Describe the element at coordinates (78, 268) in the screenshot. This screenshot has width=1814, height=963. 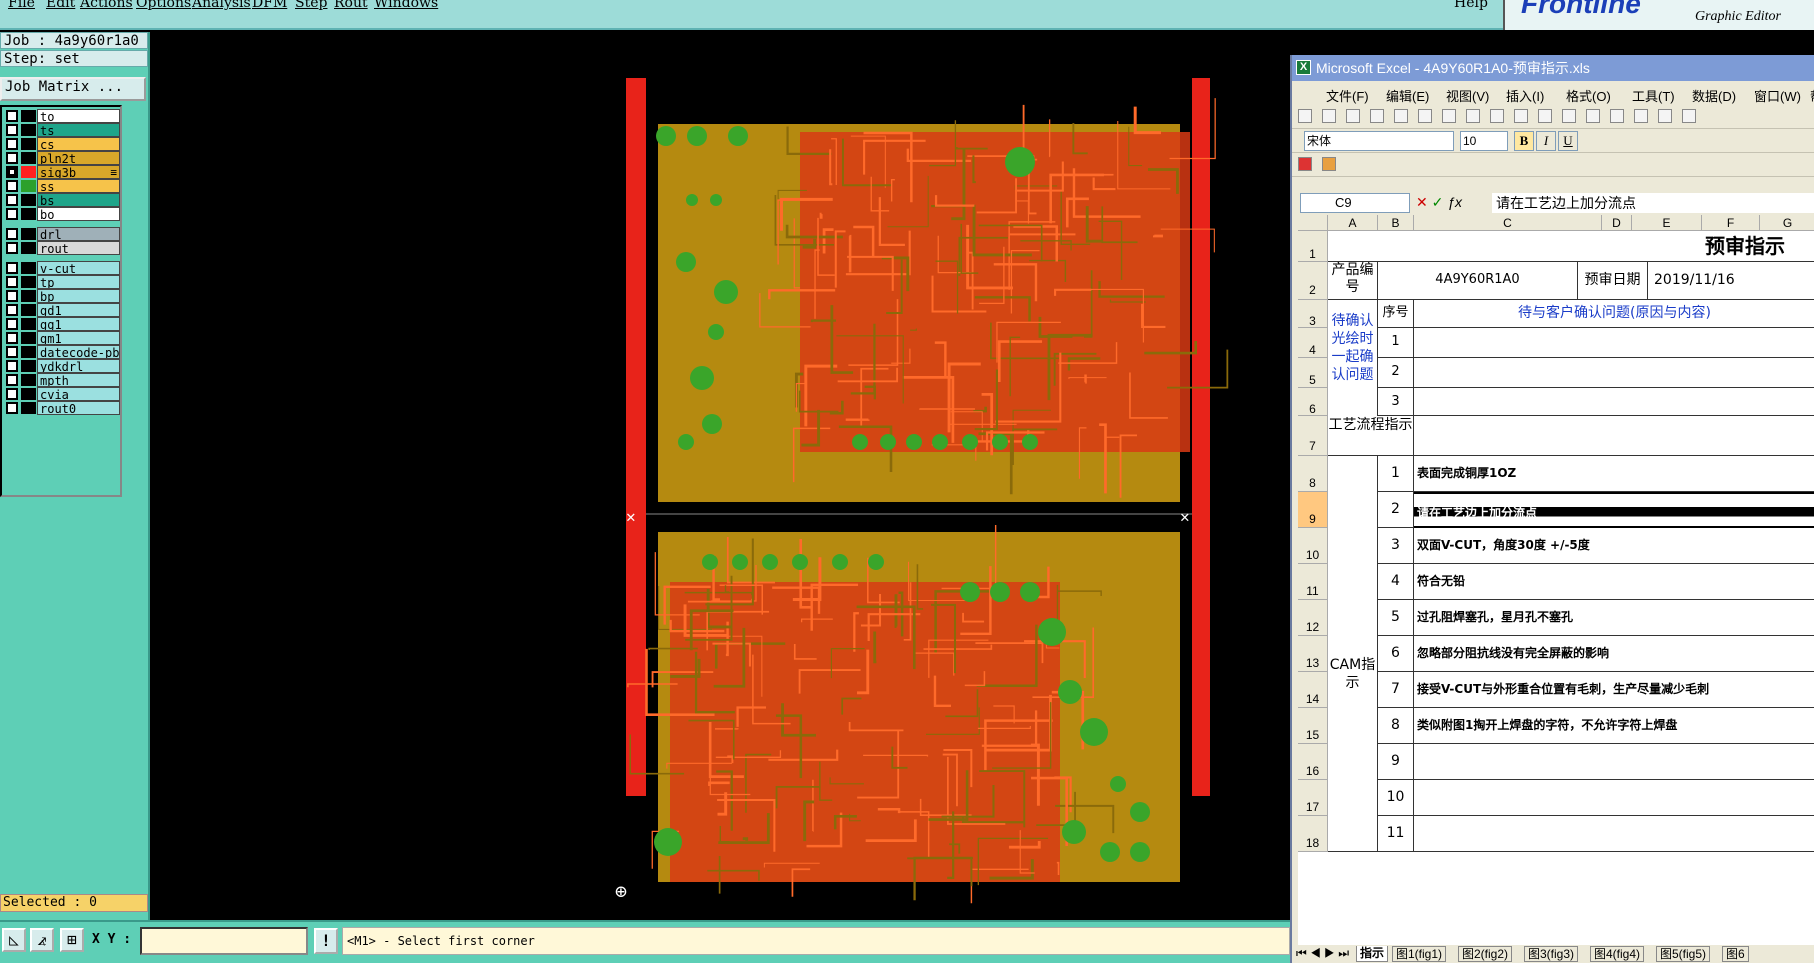
I see `layer-name: v-cut` at that location.